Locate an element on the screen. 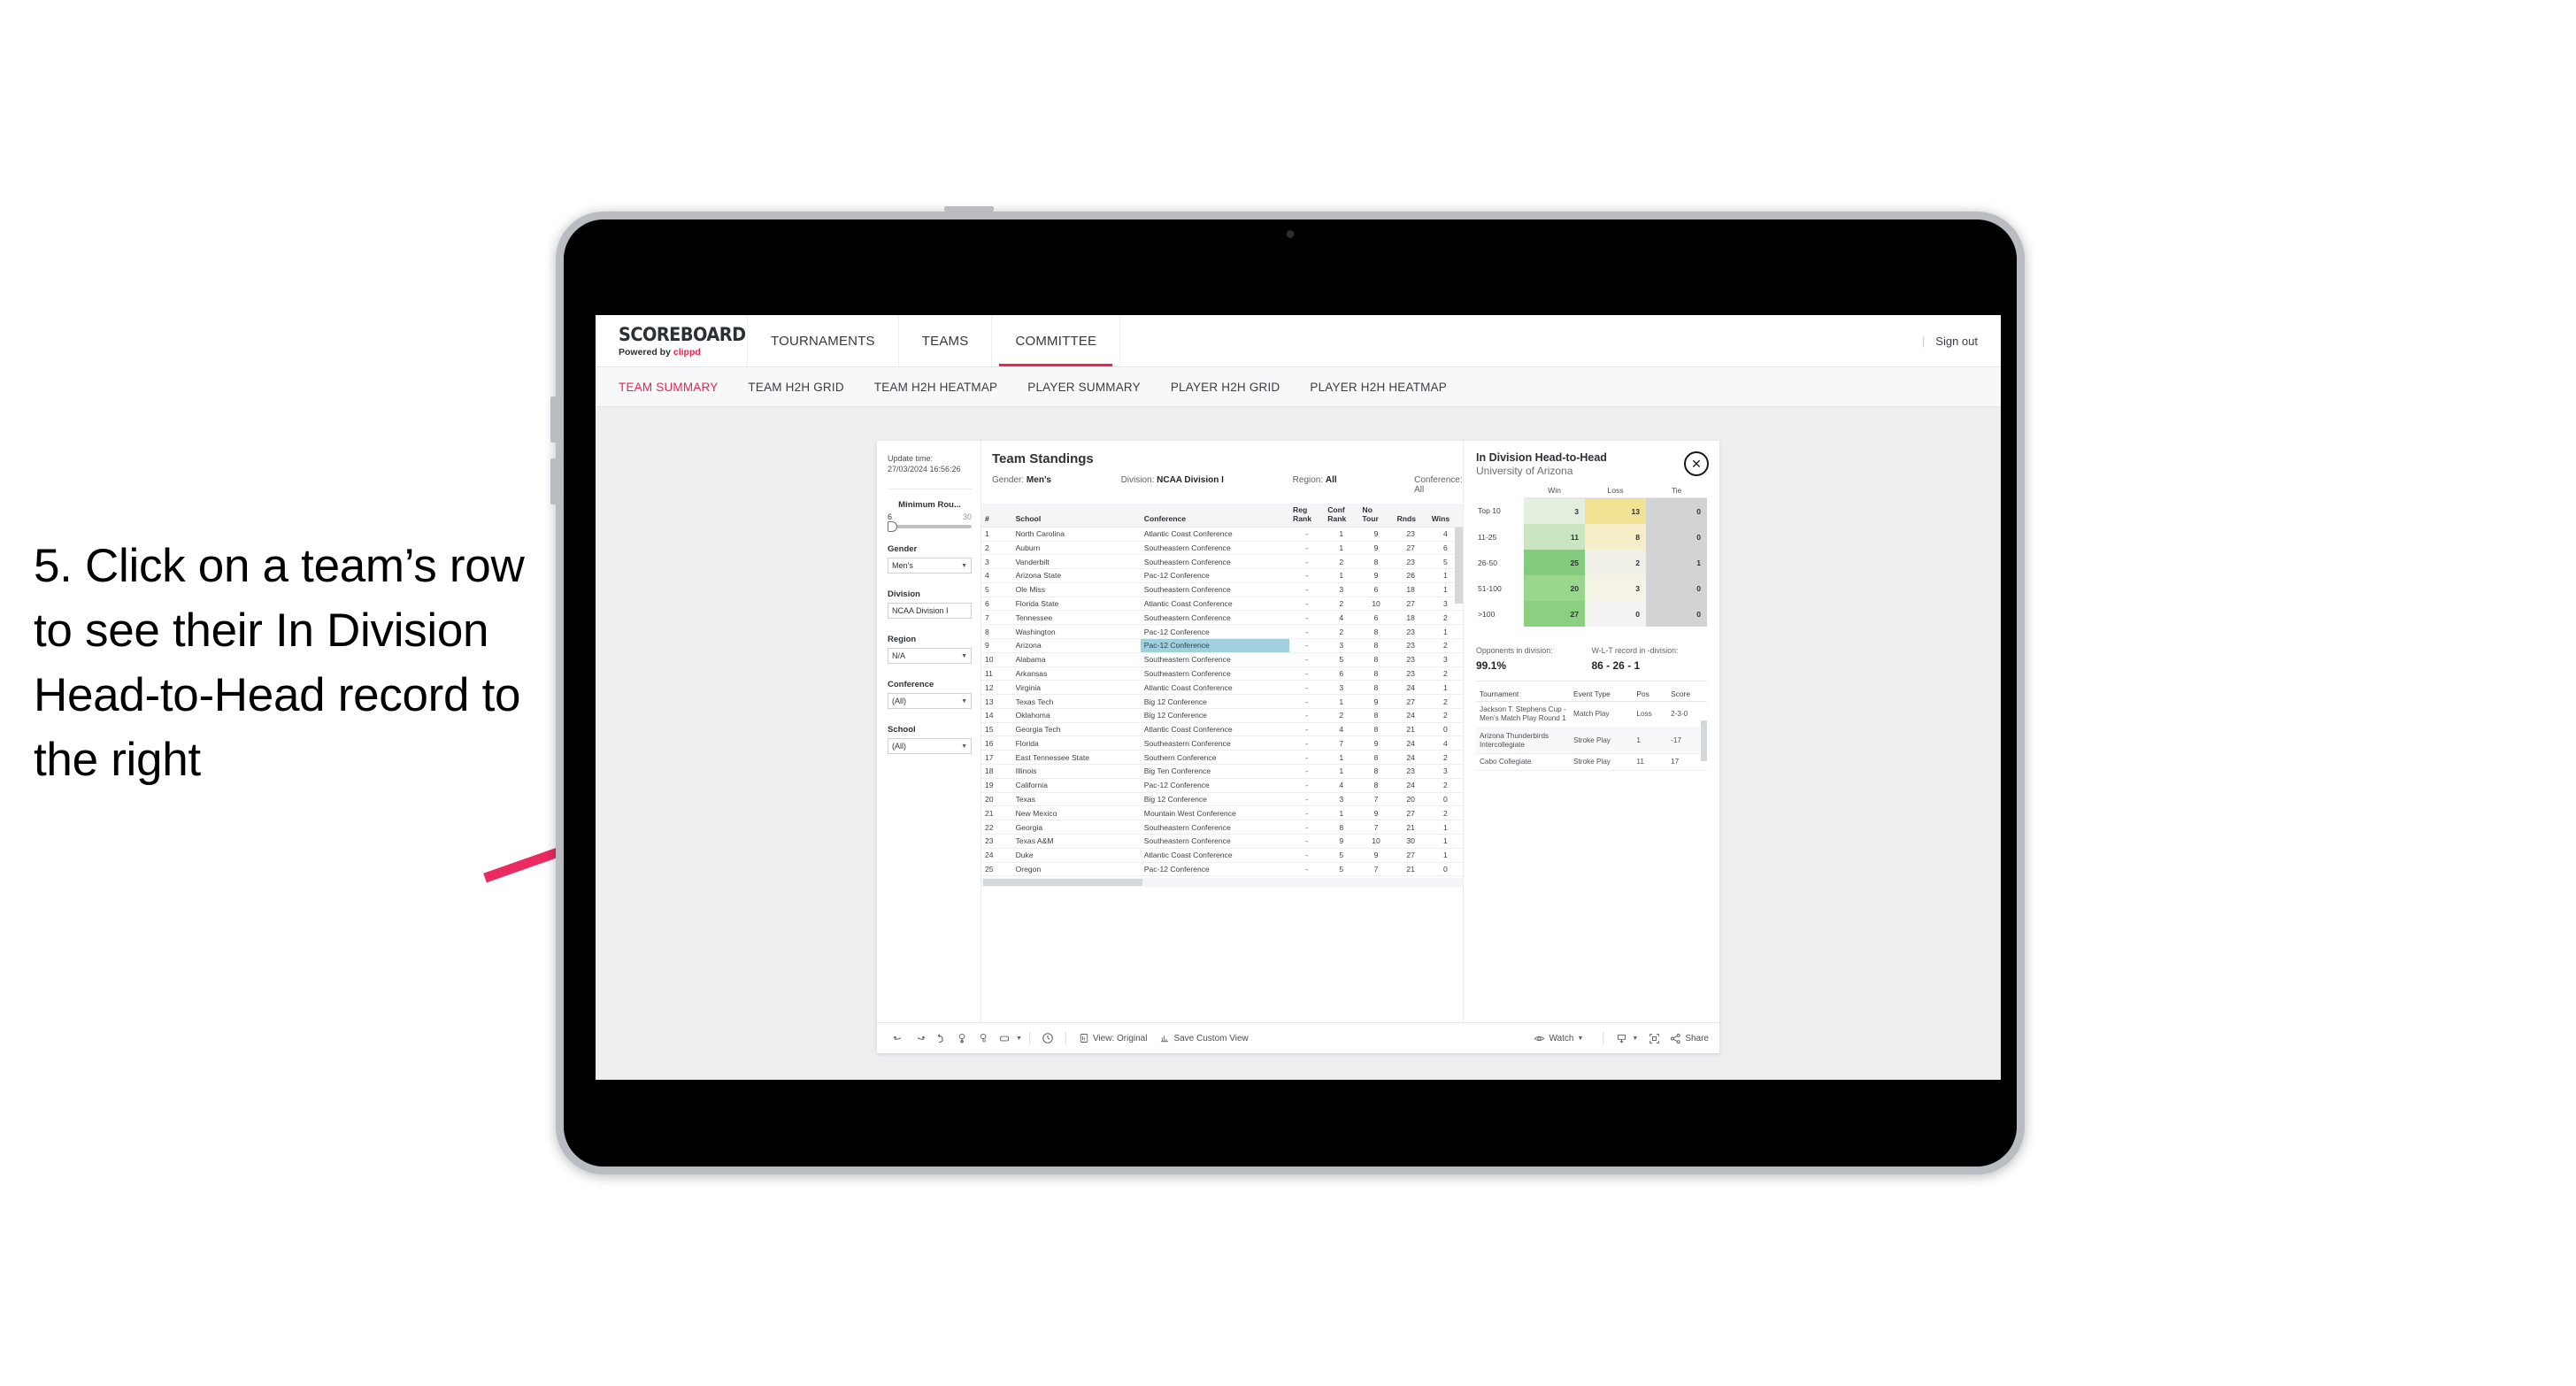  gender-select: Men’s ▼ is located at coordinates (930, 566).